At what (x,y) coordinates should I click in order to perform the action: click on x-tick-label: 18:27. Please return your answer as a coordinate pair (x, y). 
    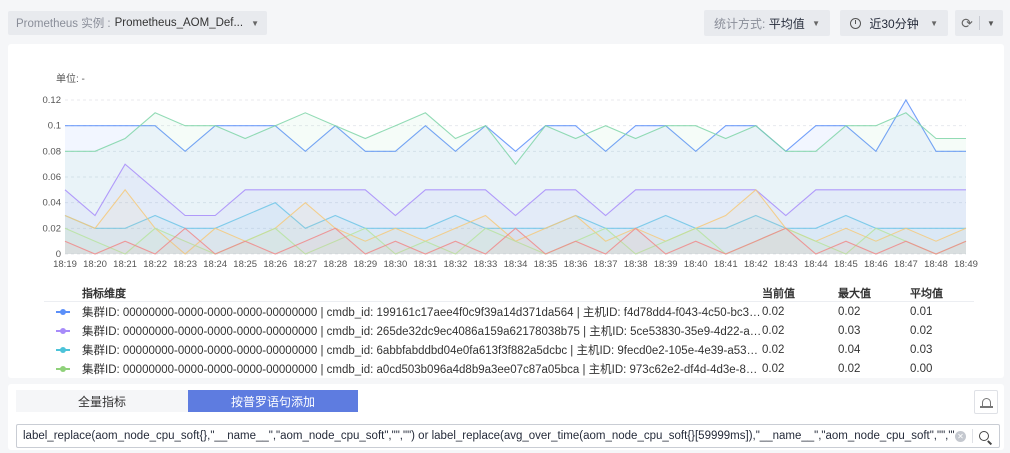
    Looking at the image, I should click on (305, 264).